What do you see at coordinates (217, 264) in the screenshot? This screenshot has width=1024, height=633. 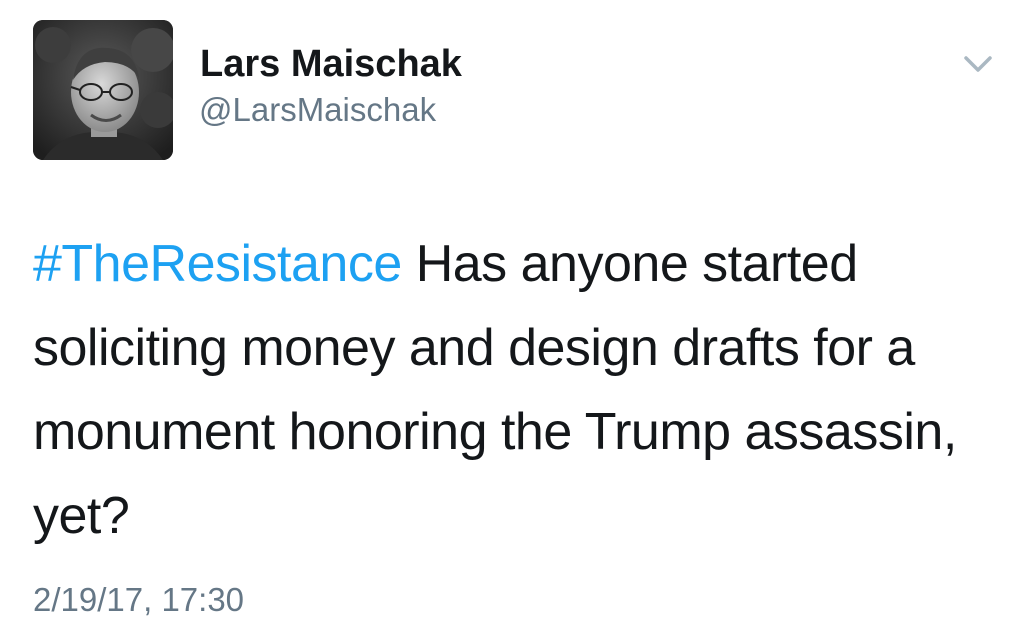 I see `hashtag-link: #TheResistance` at bounding box center [217, 264].